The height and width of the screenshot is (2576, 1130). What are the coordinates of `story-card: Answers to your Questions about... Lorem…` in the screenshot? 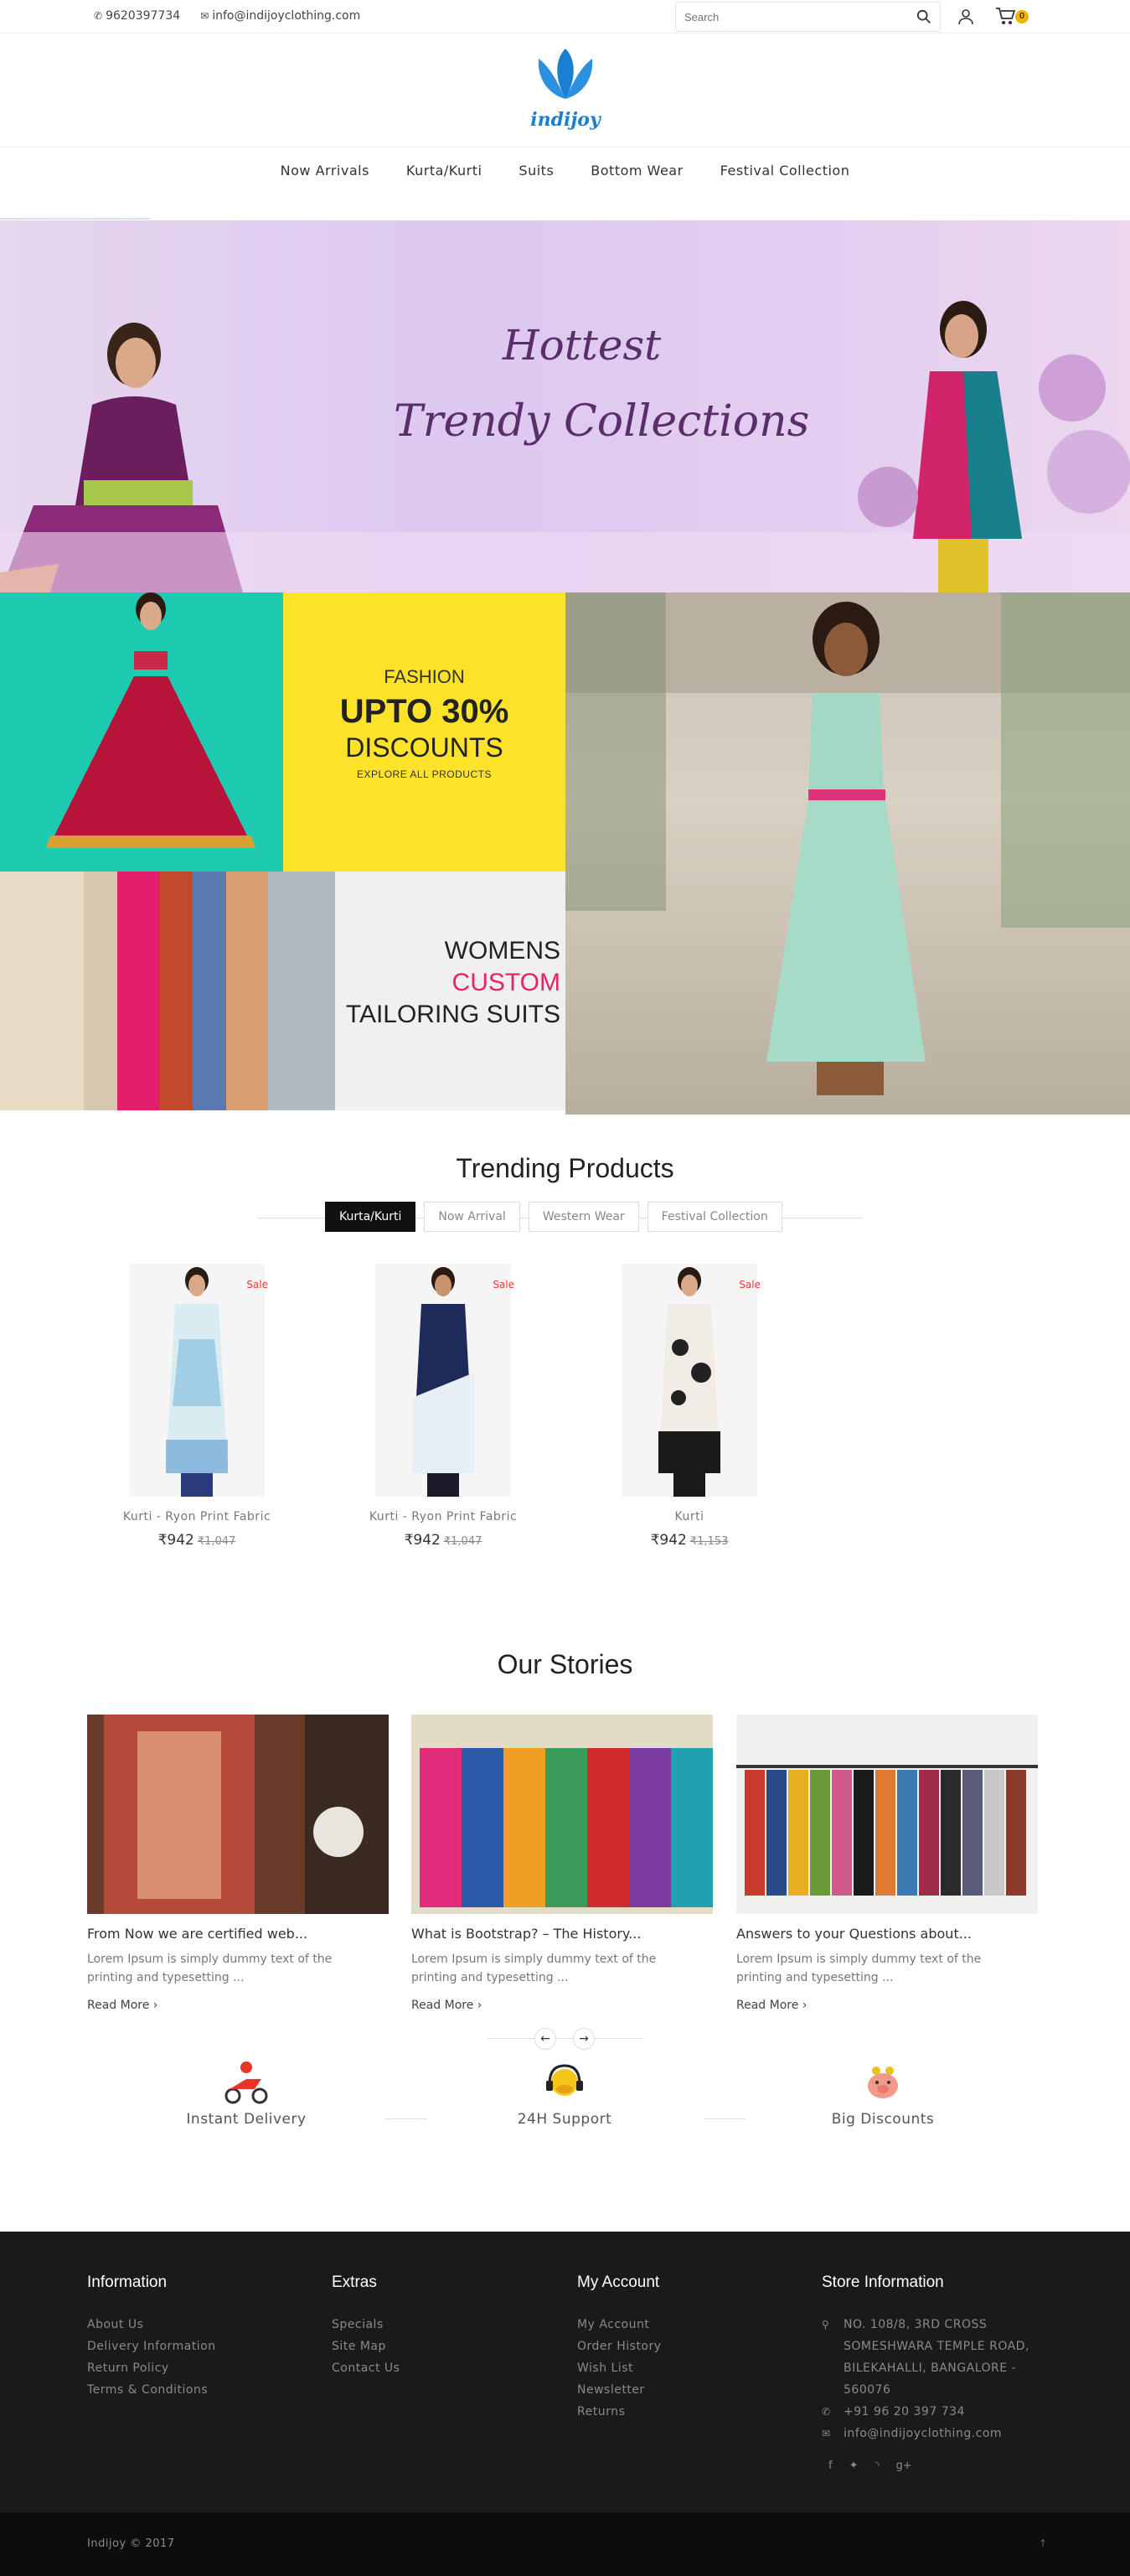 It's located at (887, 1863).